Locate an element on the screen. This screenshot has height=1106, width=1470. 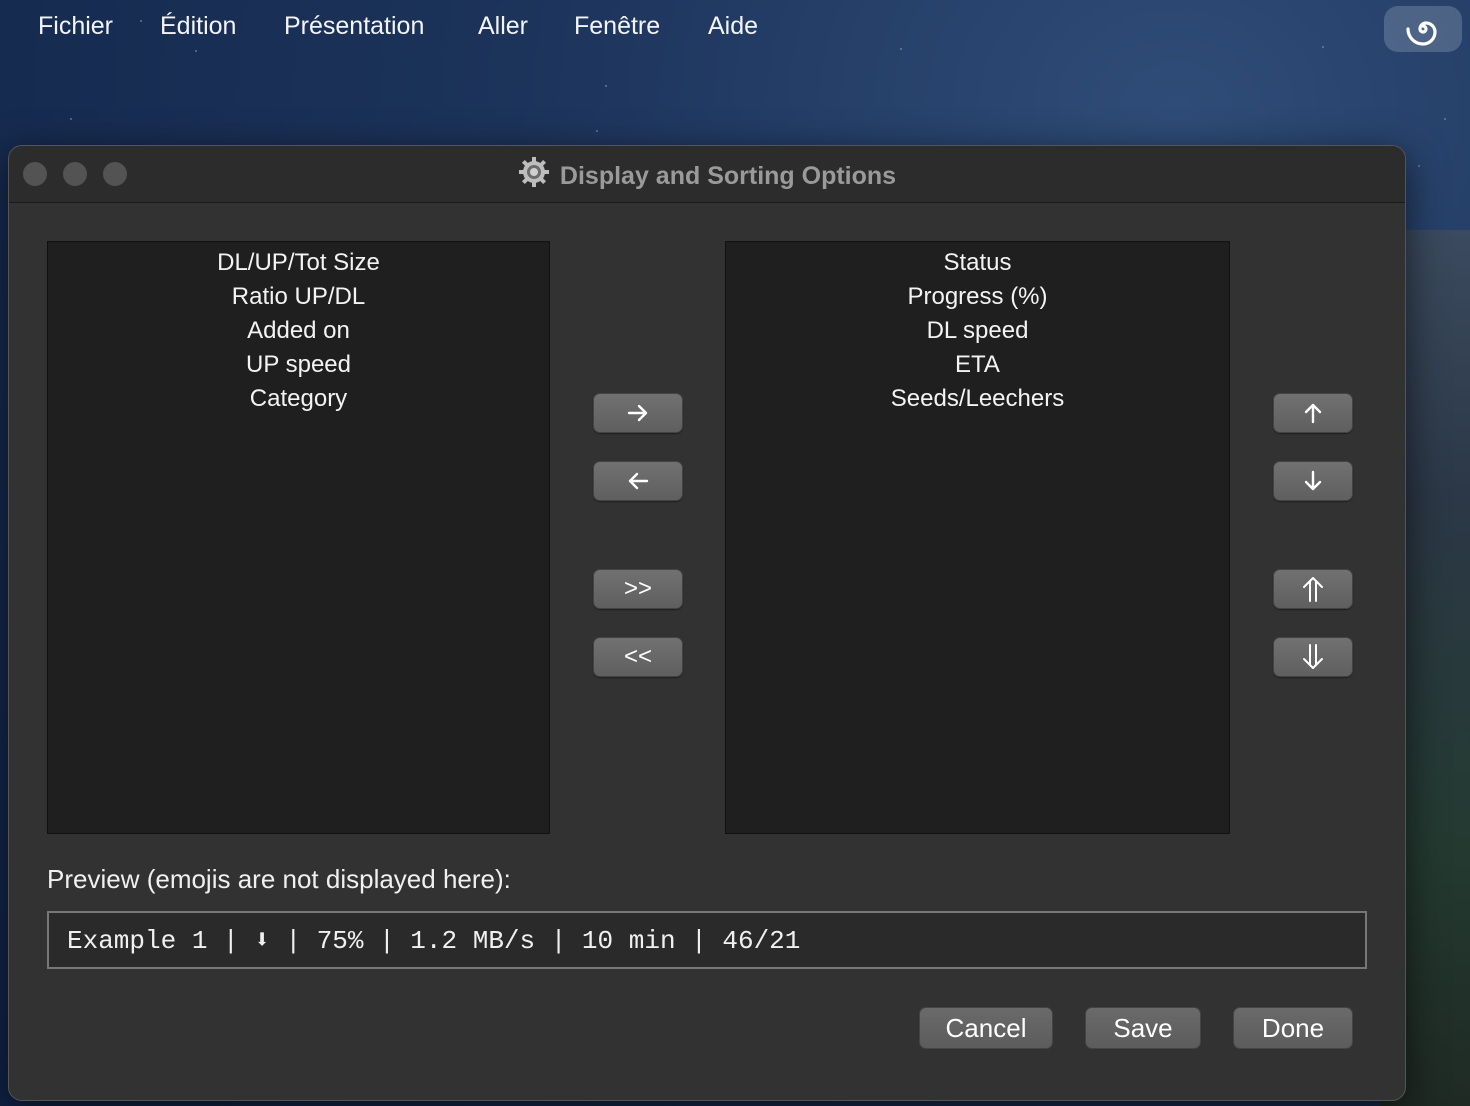
double-arrow-down-icon is located at coordinates (1313, 656).